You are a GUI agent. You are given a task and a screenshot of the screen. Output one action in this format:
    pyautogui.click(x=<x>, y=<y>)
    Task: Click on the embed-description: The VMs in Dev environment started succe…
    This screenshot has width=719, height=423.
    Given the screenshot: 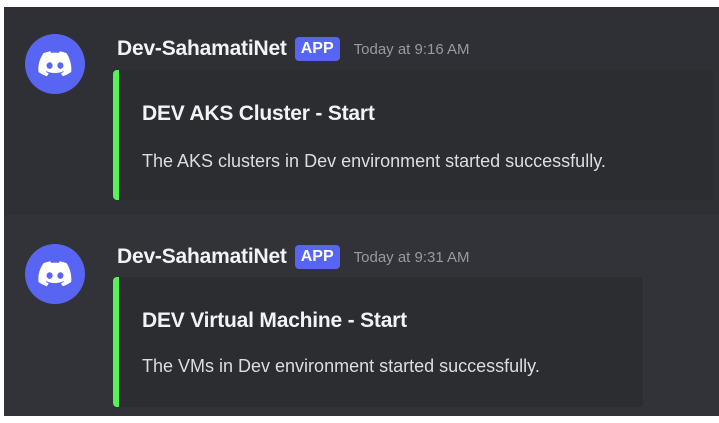 What is the action you would take?
    pyautogui.click(x=341, y=366)
    